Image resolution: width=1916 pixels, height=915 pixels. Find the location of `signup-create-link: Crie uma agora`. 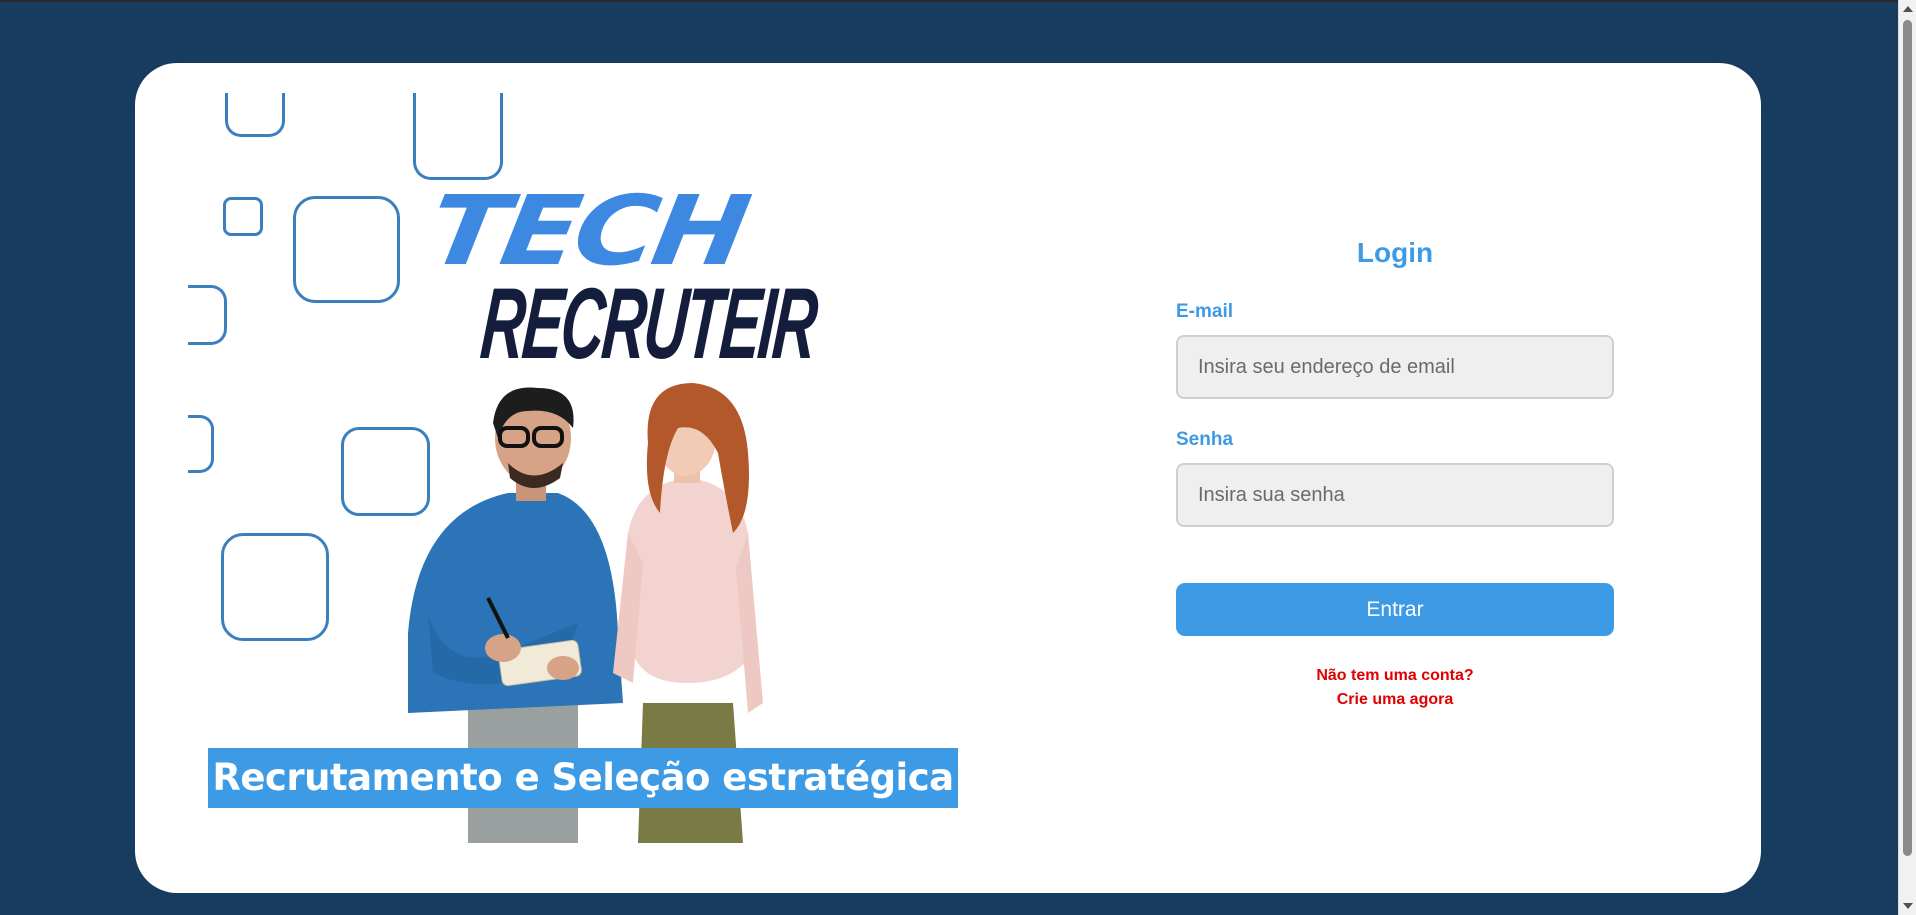

signup-create-link: Crie uma agora is located at coordinates (1395, 700).